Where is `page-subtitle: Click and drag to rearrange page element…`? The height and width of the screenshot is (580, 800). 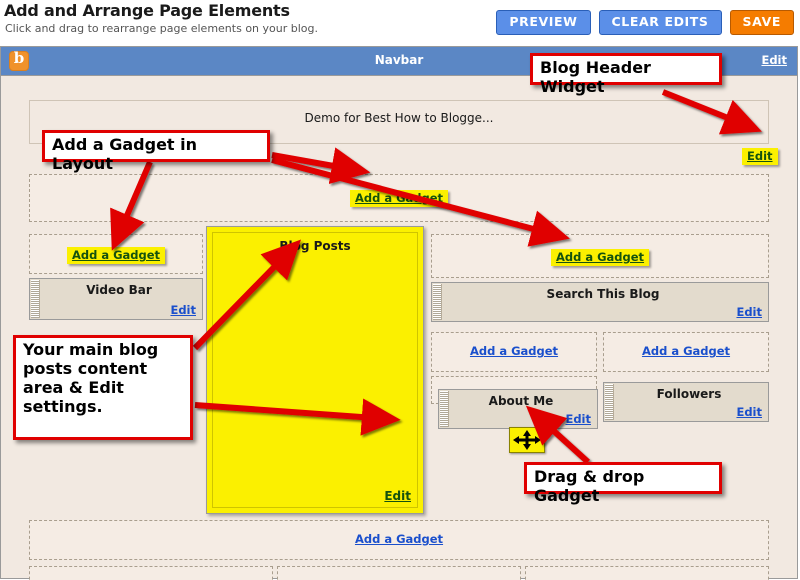
page-subtitle: Click and drag to rearrange page element… is located at coordinates (161, 28).